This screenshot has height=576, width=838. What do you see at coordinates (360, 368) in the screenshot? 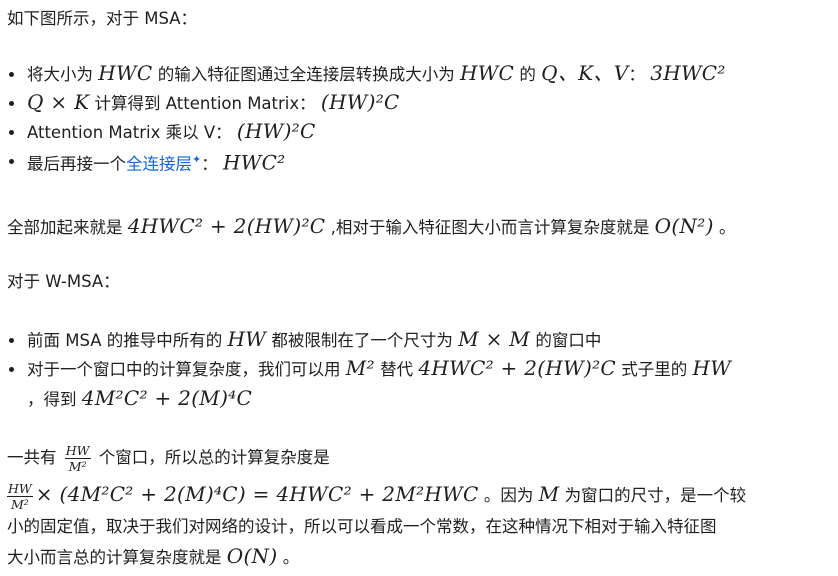
I see `math-expression: M²` at bounding box center [360, 368].